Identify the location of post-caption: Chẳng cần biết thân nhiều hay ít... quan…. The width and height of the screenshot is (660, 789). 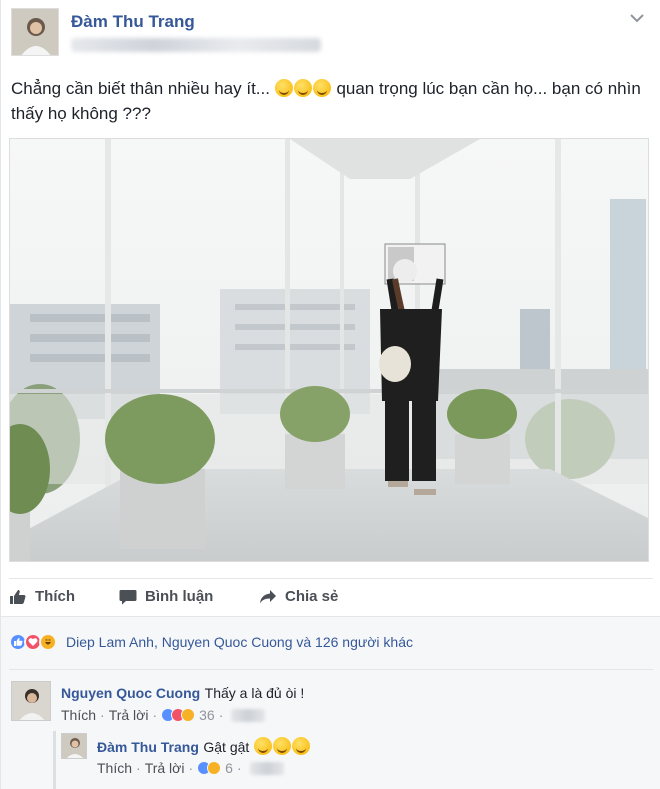
(331, 101).